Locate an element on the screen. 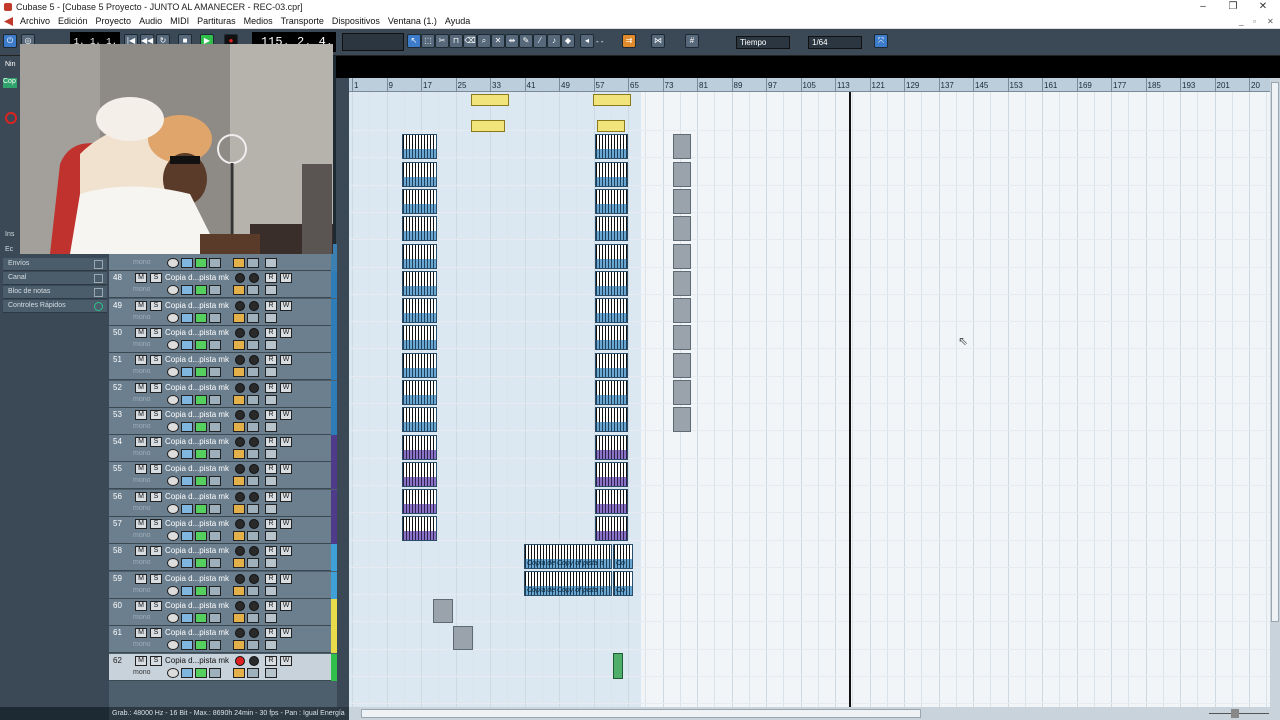  split-icon: ✂ is located at coordinates (442, 41).